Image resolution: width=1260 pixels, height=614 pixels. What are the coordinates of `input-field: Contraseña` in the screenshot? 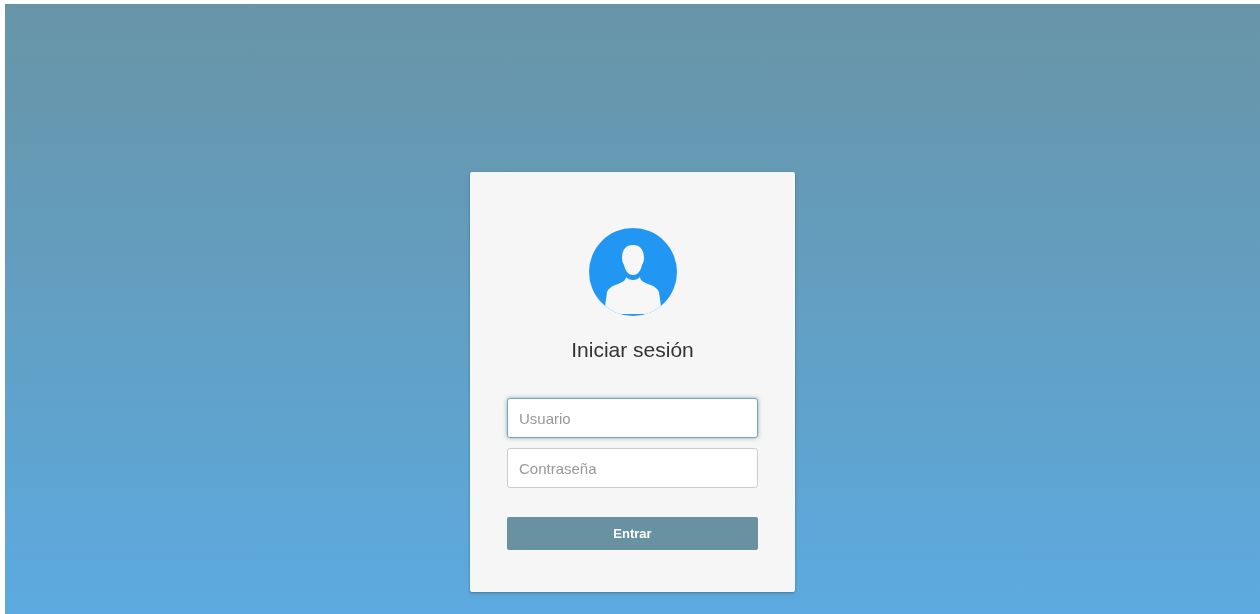 It's located at (632, 468).